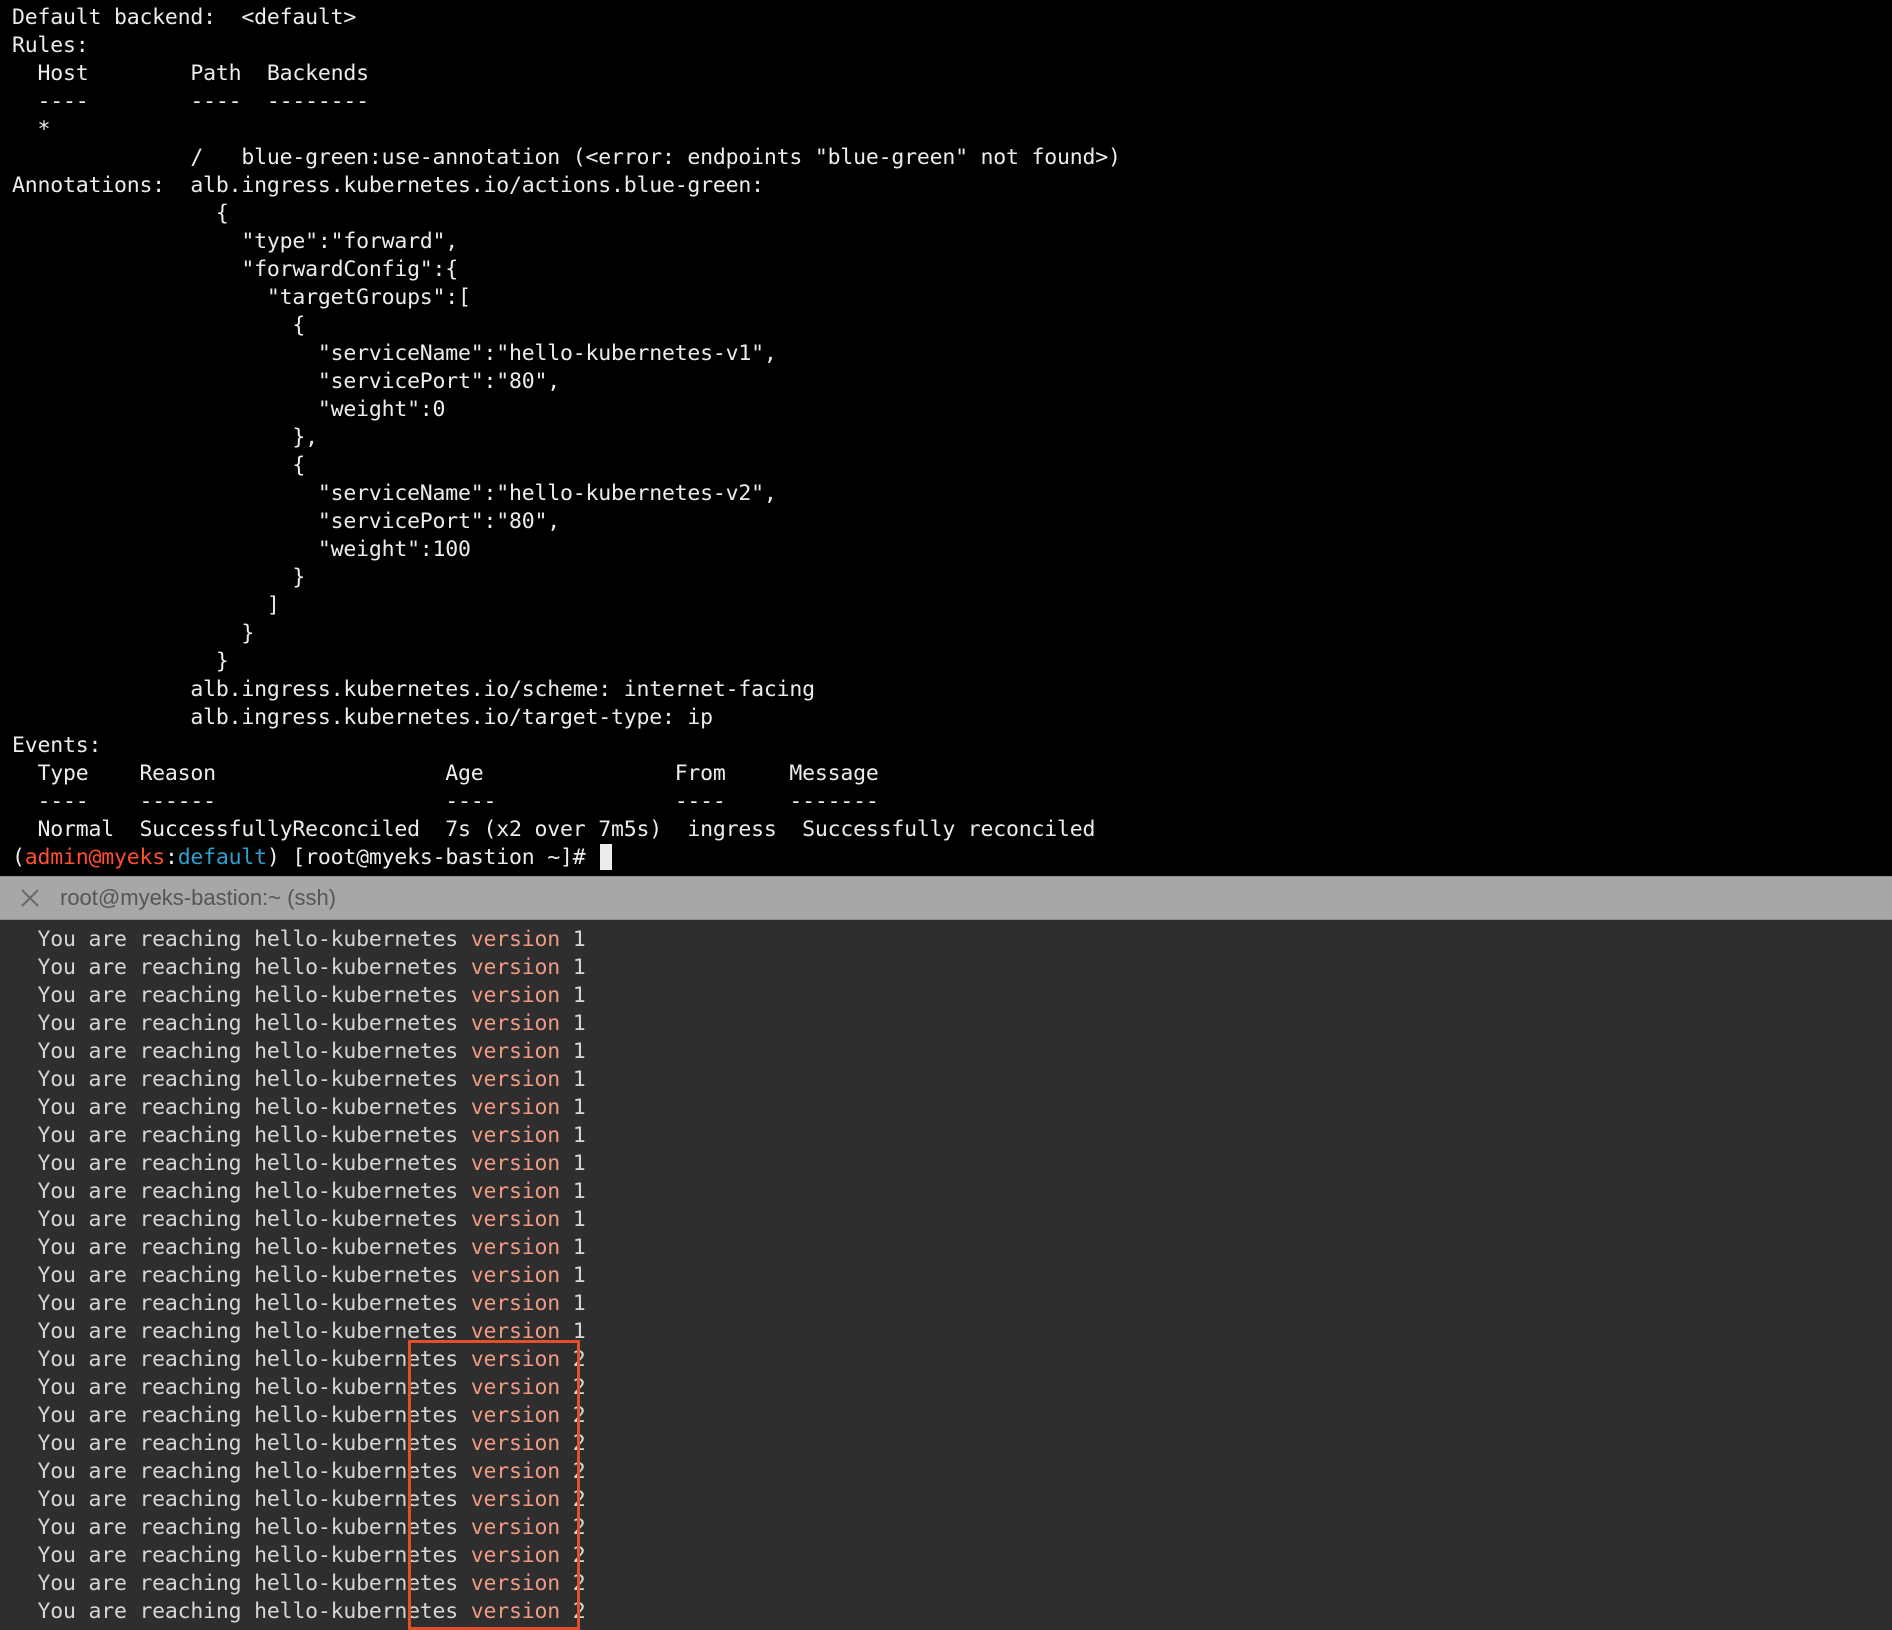 This screenshot has height=1630, width=1892. What do you see at coordinates (241, 549) in the screenshot?
I see `terminal-line: "weight":100` at bounding box center [241, 549].